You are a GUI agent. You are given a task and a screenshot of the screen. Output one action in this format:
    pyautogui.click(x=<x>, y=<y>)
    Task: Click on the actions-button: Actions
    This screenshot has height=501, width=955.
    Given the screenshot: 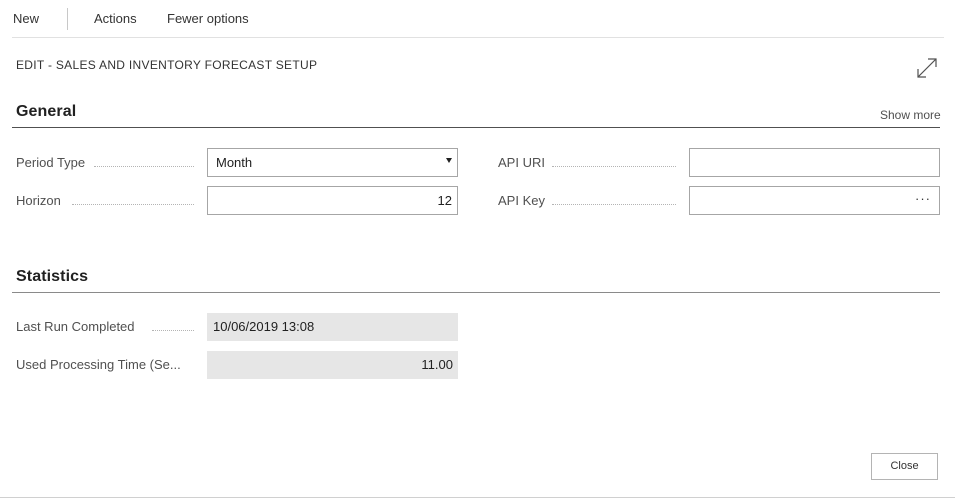 What is the action you would take?
    pyautogui.click(x=115, y=18)
    